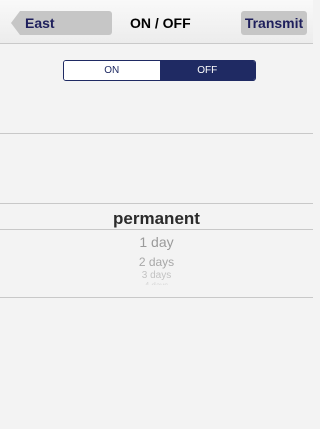 The height and width of the screenshot is (429, 320). Describe the element at coordinates (156, 242) in the screenshot. I see `picker-option: 1 day` at that location.